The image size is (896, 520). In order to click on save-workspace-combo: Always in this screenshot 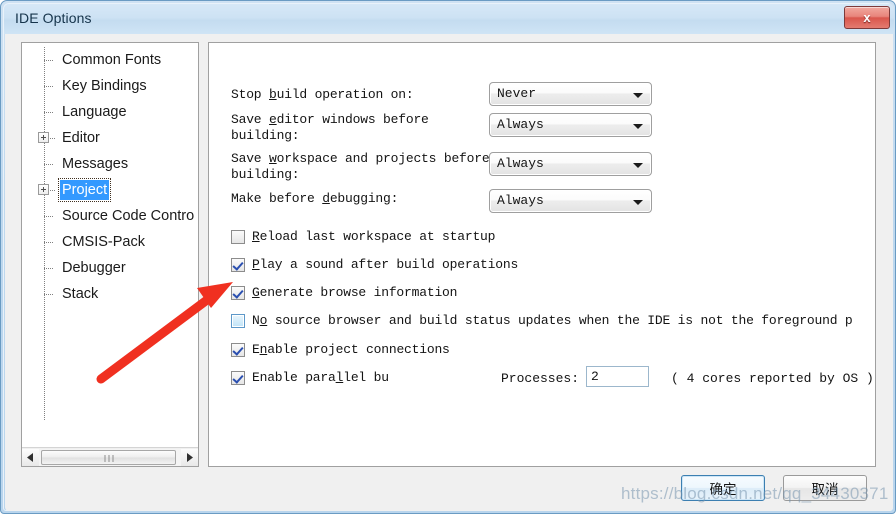, I will do `click(570, 164)`.